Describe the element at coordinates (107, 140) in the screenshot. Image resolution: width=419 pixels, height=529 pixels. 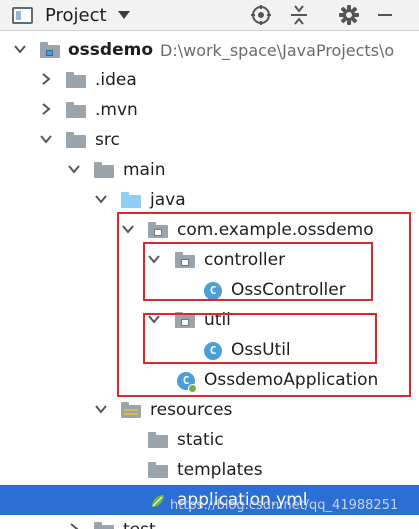
I see `tree-item-label: src` at that location.